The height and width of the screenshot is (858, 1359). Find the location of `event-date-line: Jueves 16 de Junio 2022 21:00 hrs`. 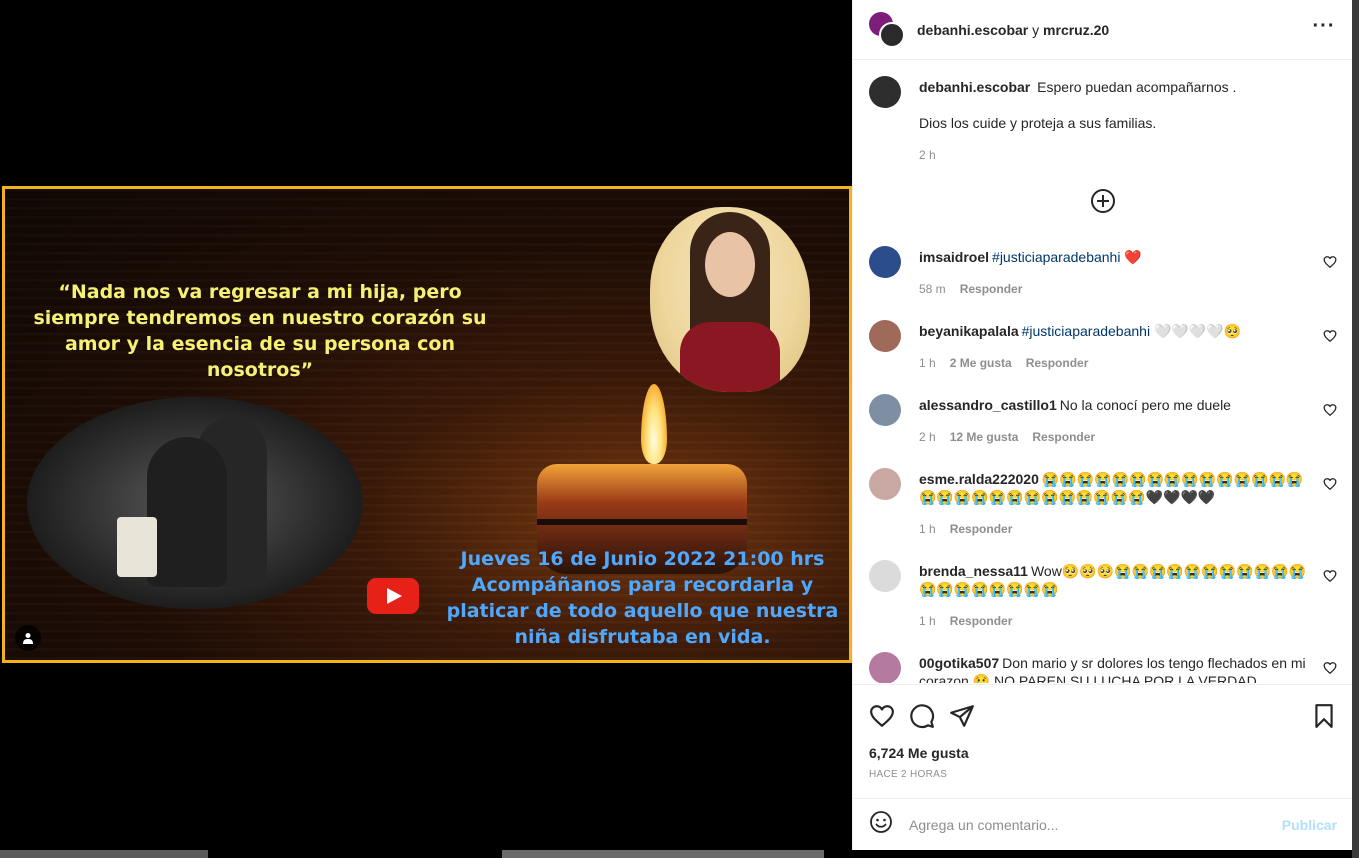

event-date-line: Jueves 16 de Junio 2022 21:00 hrs is located at coordinates (642, 559).